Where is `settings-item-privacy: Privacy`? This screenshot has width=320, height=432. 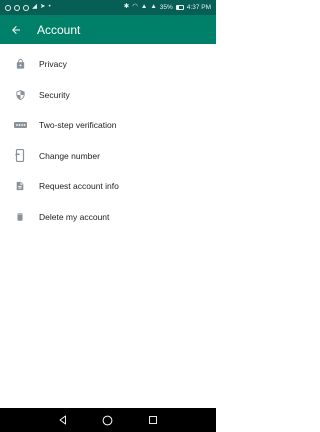
settings-item-privacy: Privacy is located at coordinates (108, 64).